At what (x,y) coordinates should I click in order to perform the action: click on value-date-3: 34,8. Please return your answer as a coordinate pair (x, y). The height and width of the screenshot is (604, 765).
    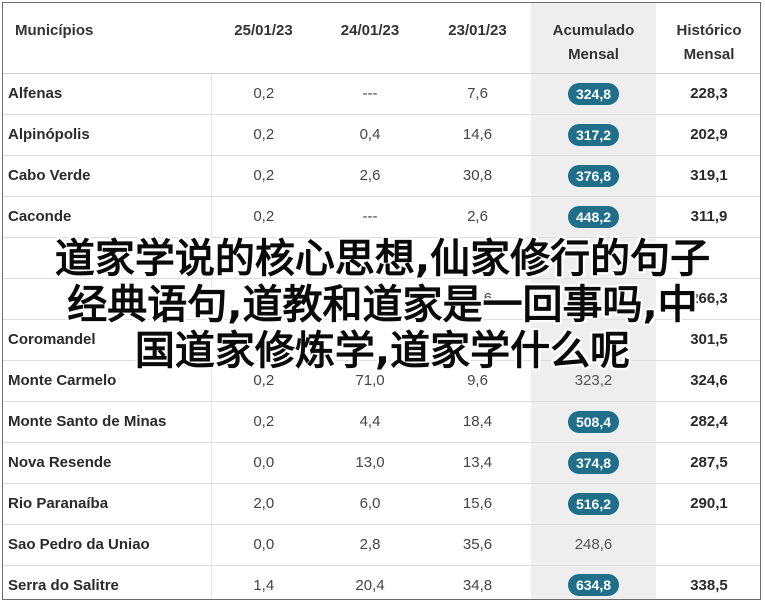
    Looking at the image, I should click on (477, 585).